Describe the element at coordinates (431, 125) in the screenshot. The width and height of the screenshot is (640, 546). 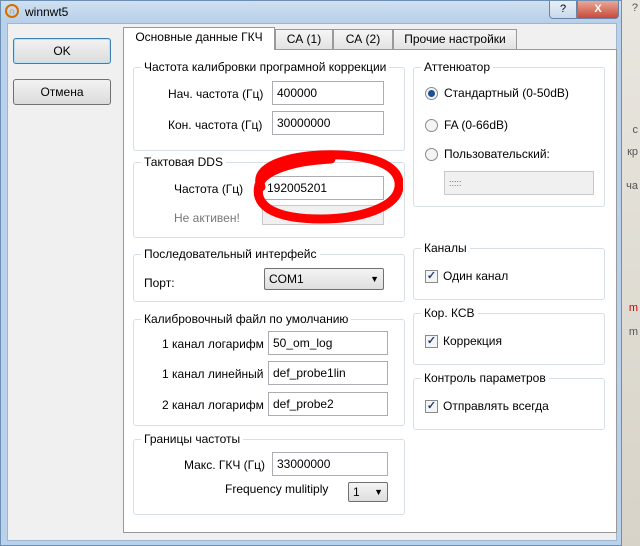
I see `attenuator-fa-radio` at that location.